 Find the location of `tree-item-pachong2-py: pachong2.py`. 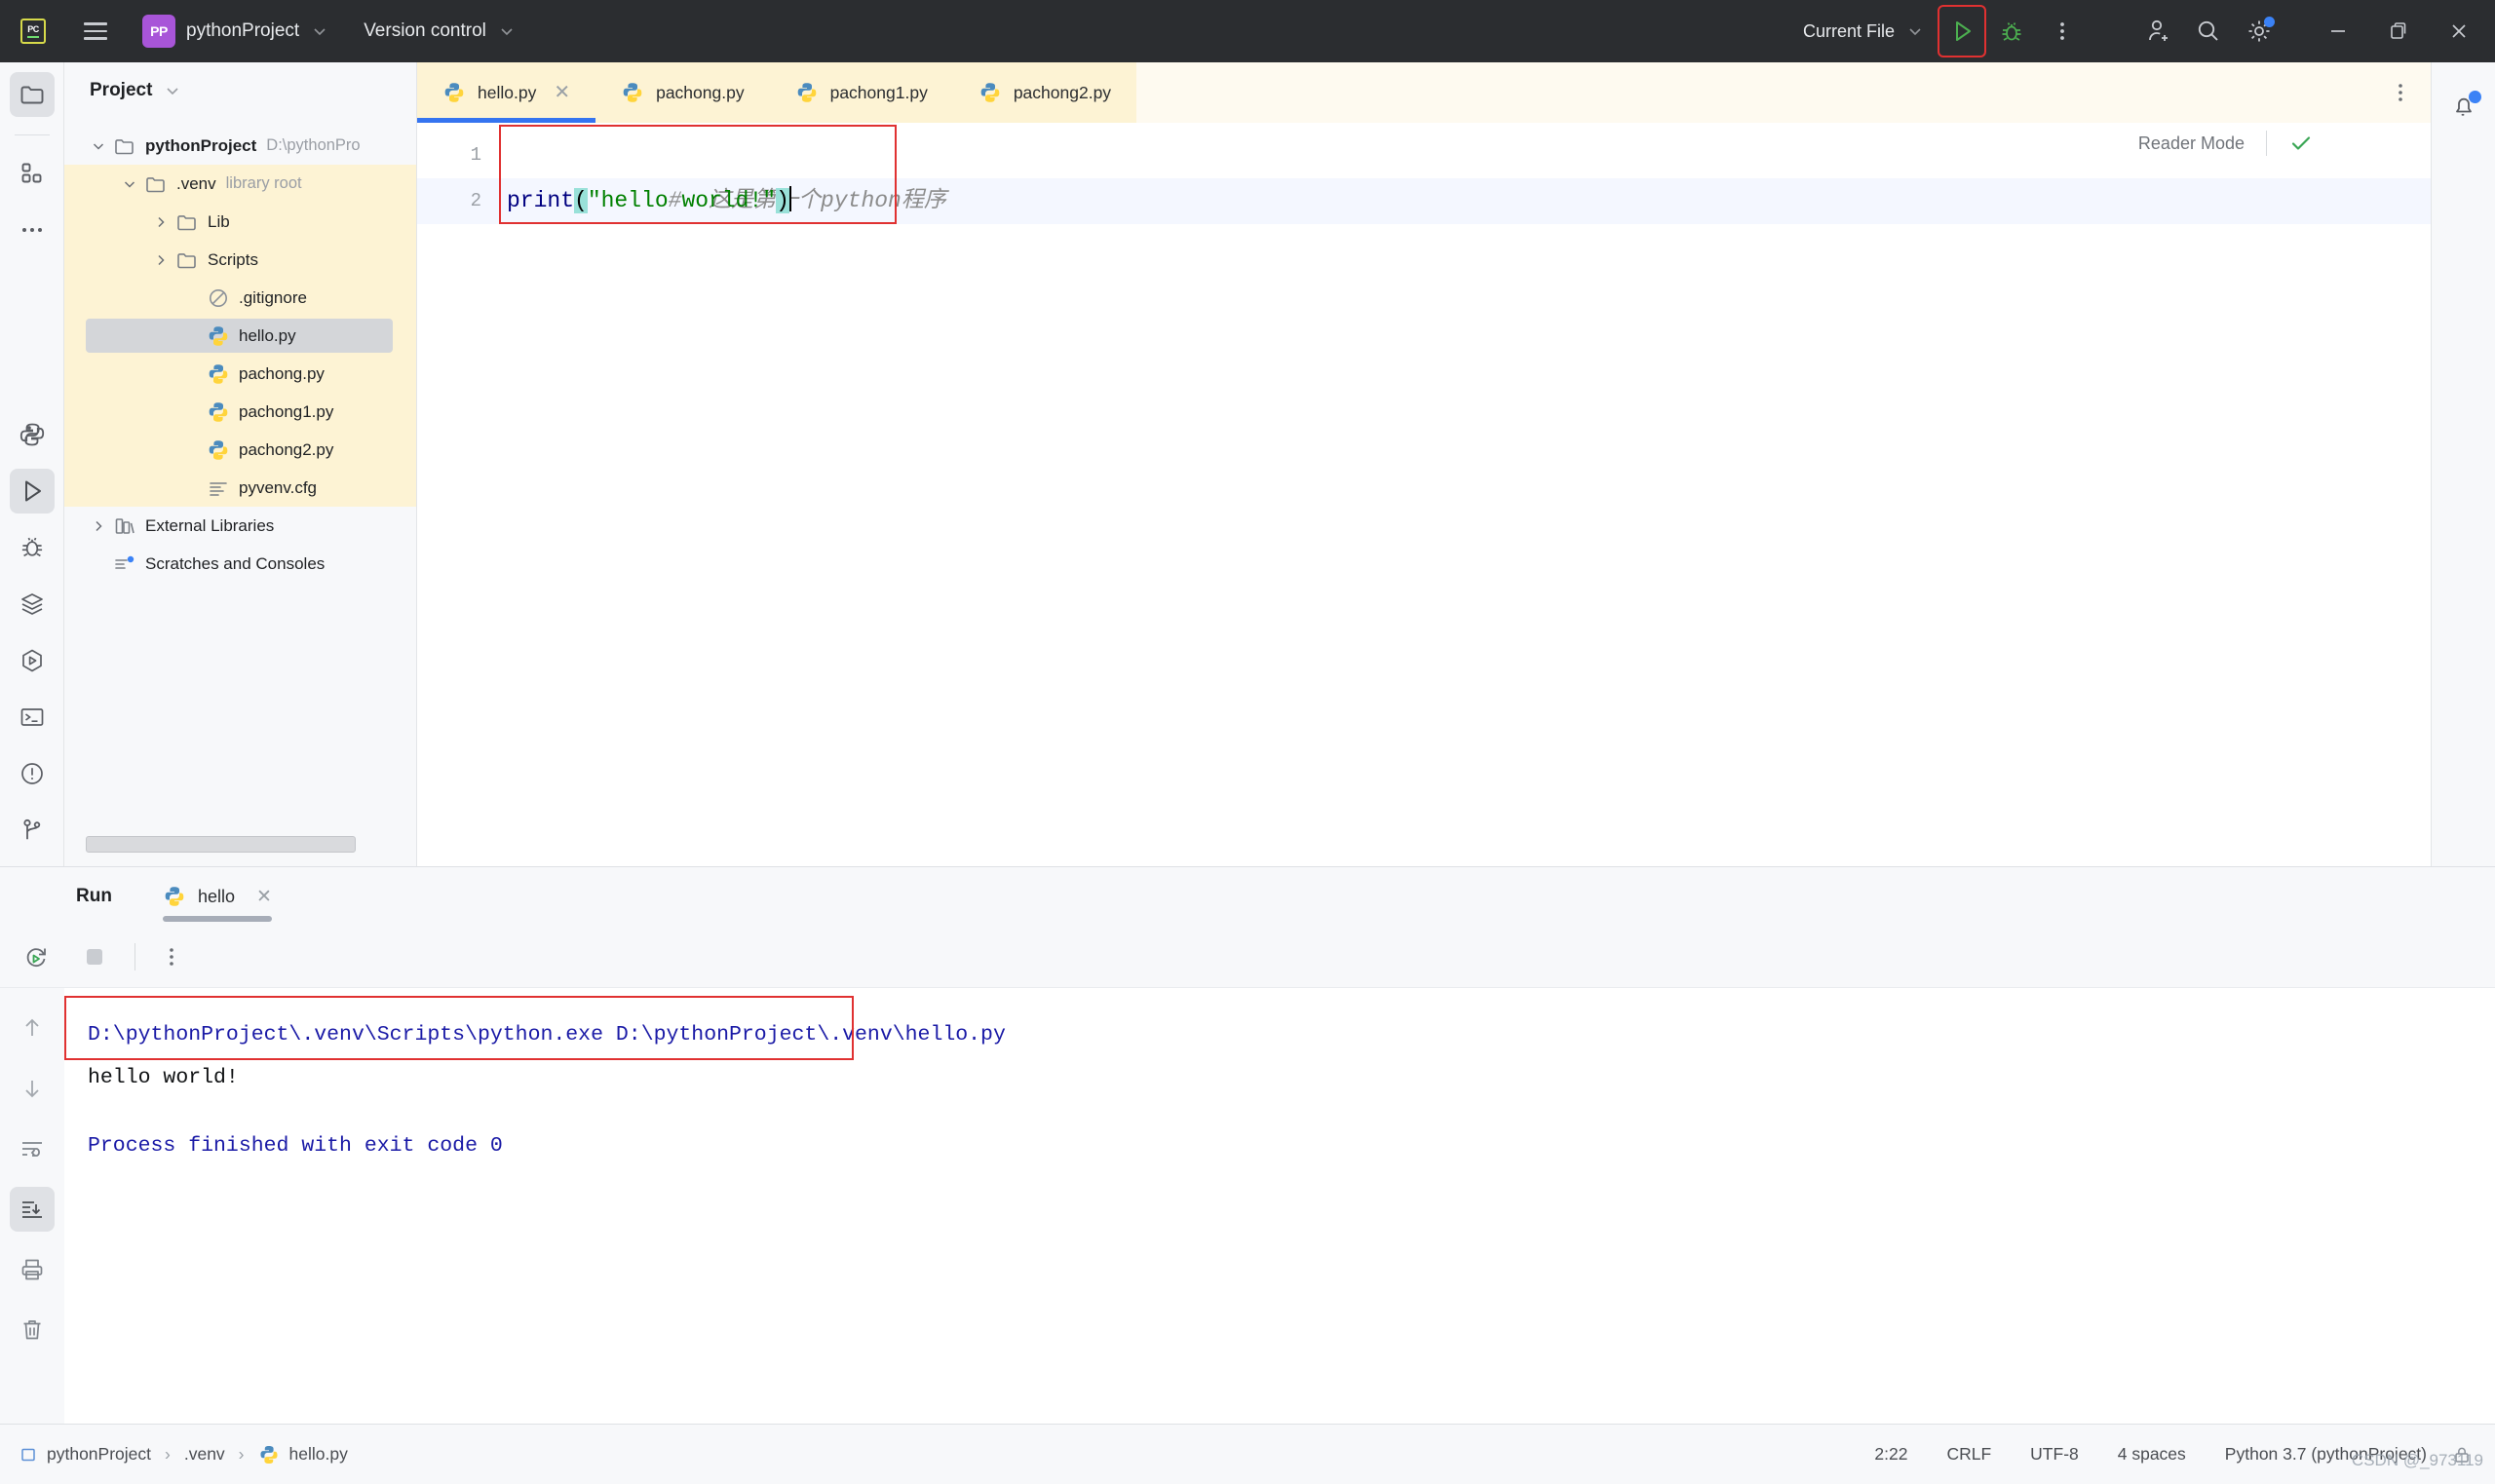

tree-item-pachong2-py: pachong2.py is located at coordinates (240, 450).